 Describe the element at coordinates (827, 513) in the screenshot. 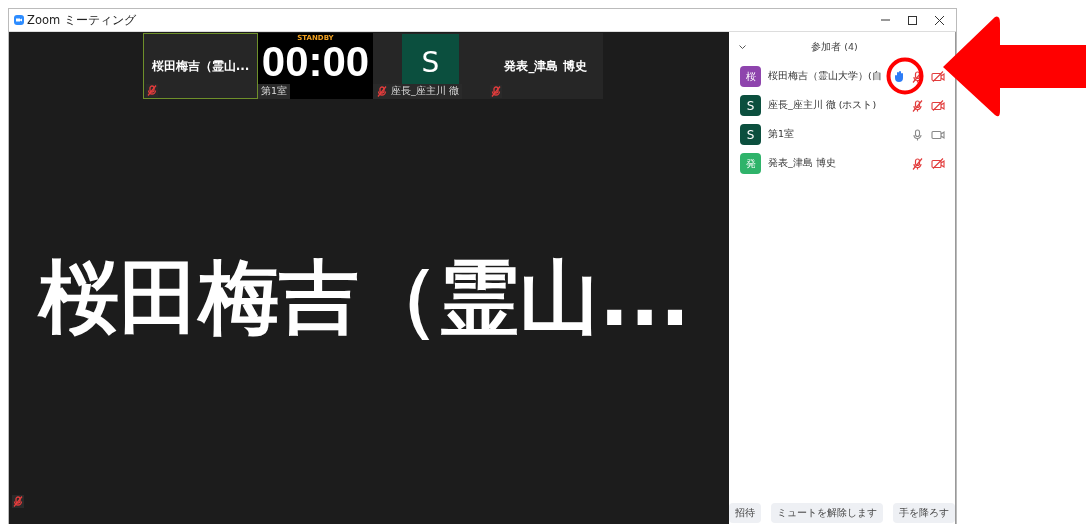

I see `panel-button: ミュートを解除します` at that location.